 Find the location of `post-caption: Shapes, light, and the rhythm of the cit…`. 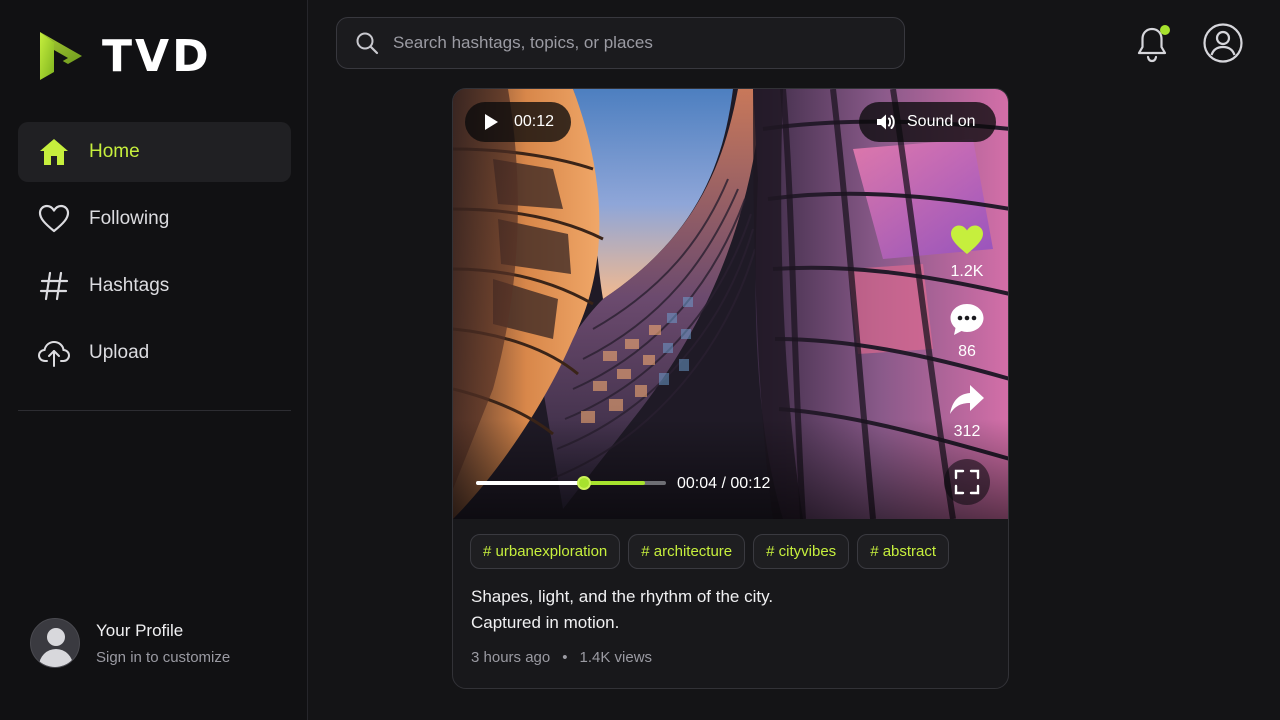

post-caption: Shapes, light, and the rhythm of the cit… is located at coordinates (622, 610).